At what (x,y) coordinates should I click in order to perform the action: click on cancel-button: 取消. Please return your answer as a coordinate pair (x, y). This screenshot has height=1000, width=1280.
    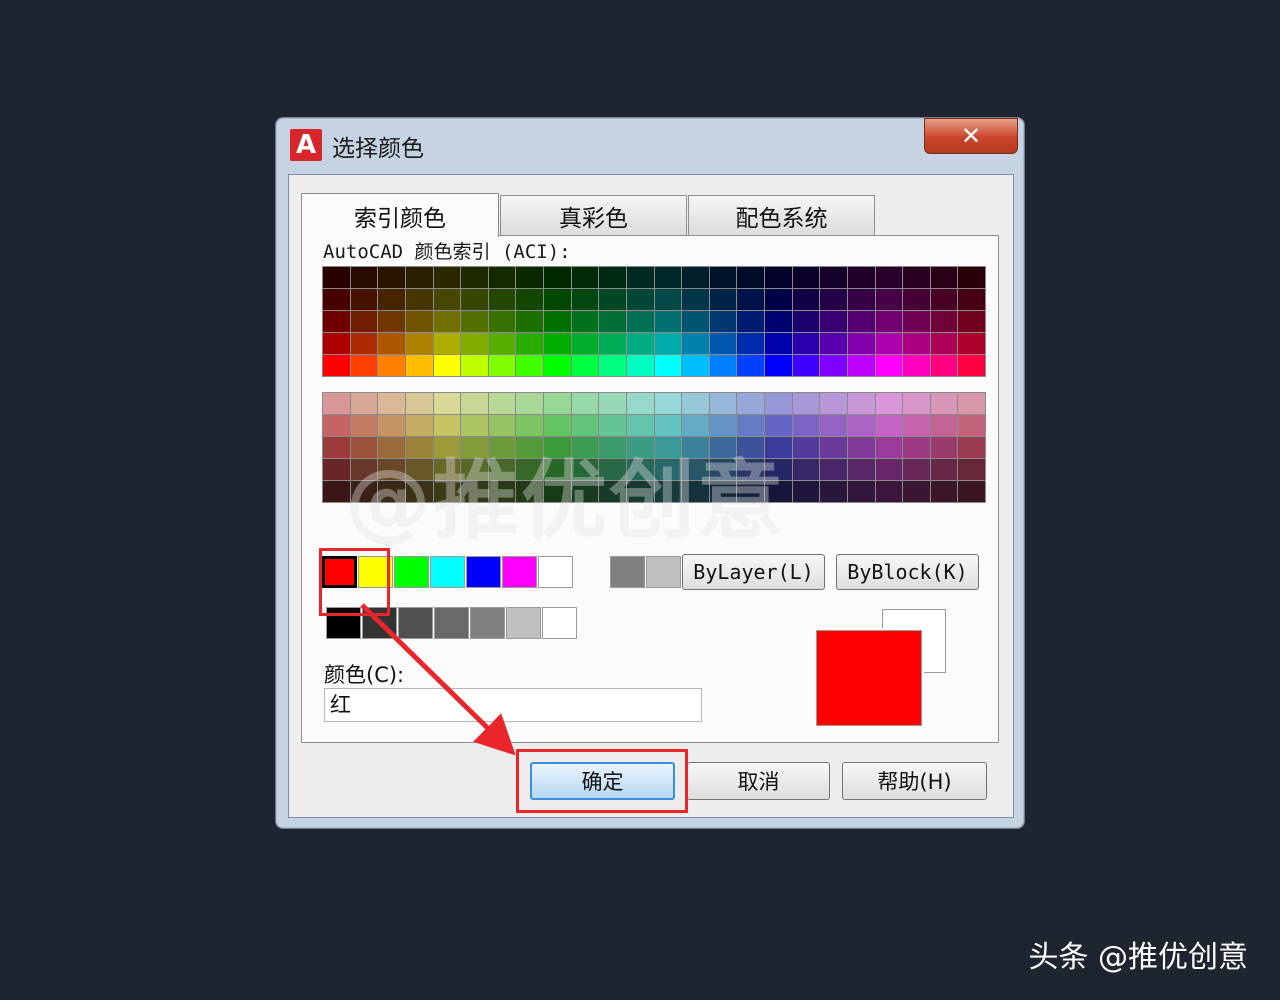
    Looking at the image, I should click on (758, 781).